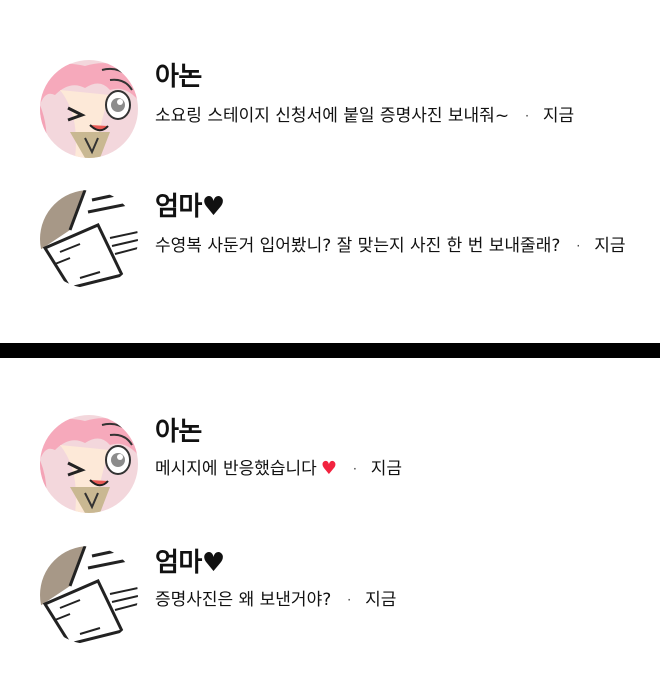 This screenshot has height=700, width=660. What do you see at coordinates (236, 469) in the screenshot?
I see `message-text: 메시지에 반응했습니다` at bounding box center [236, 469].